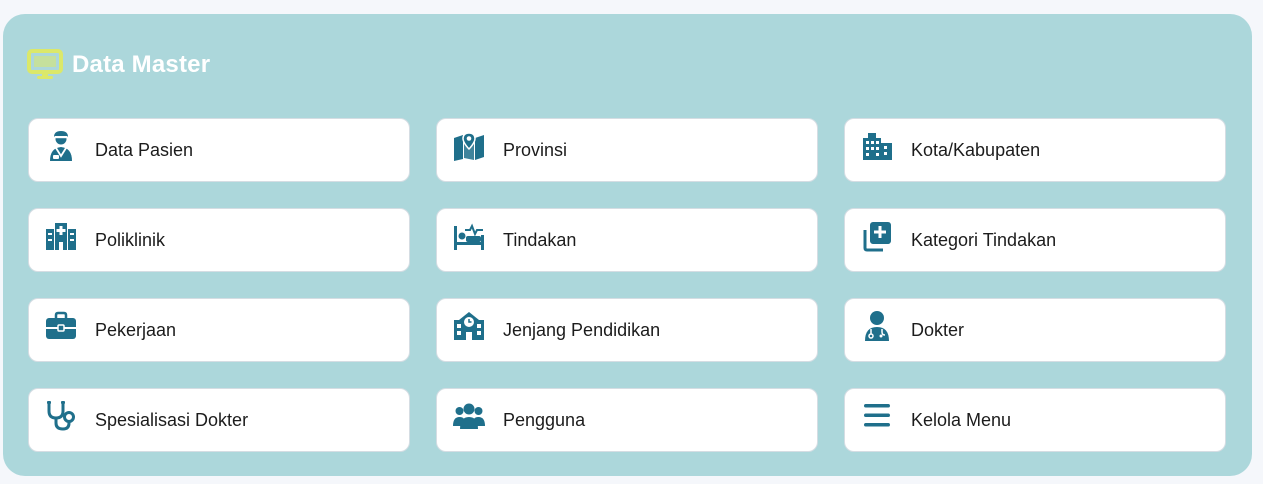  I want to click on hospital-icon, so click(61, 236).